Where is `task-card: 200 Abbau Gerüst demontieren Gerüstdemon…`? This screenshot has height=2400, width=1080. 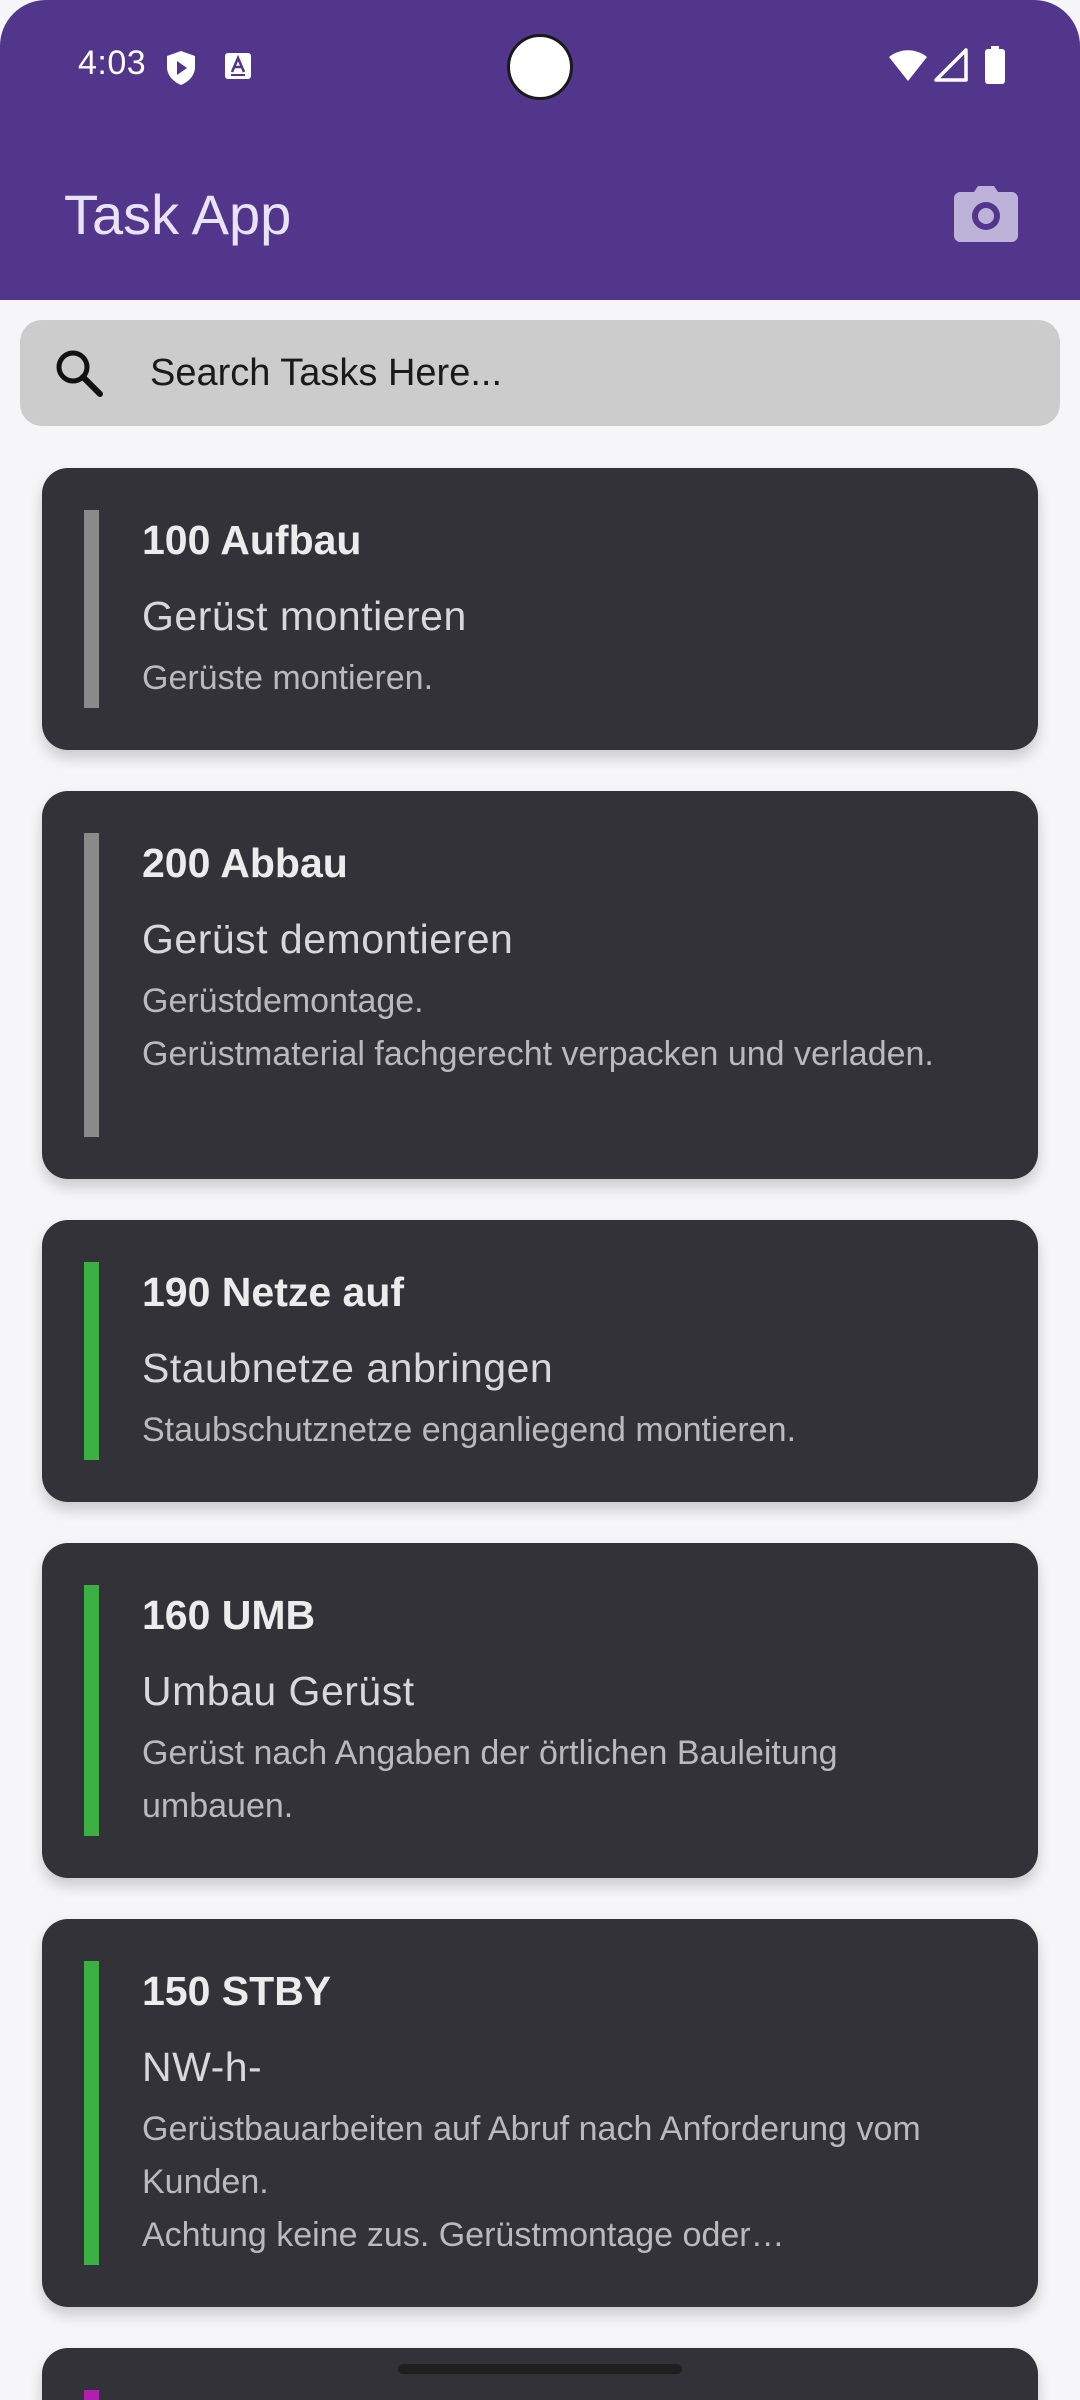 task-card: 200 Abbau Gerüst demontieren Gerüstdemon… is located at coordinates (540, 985).